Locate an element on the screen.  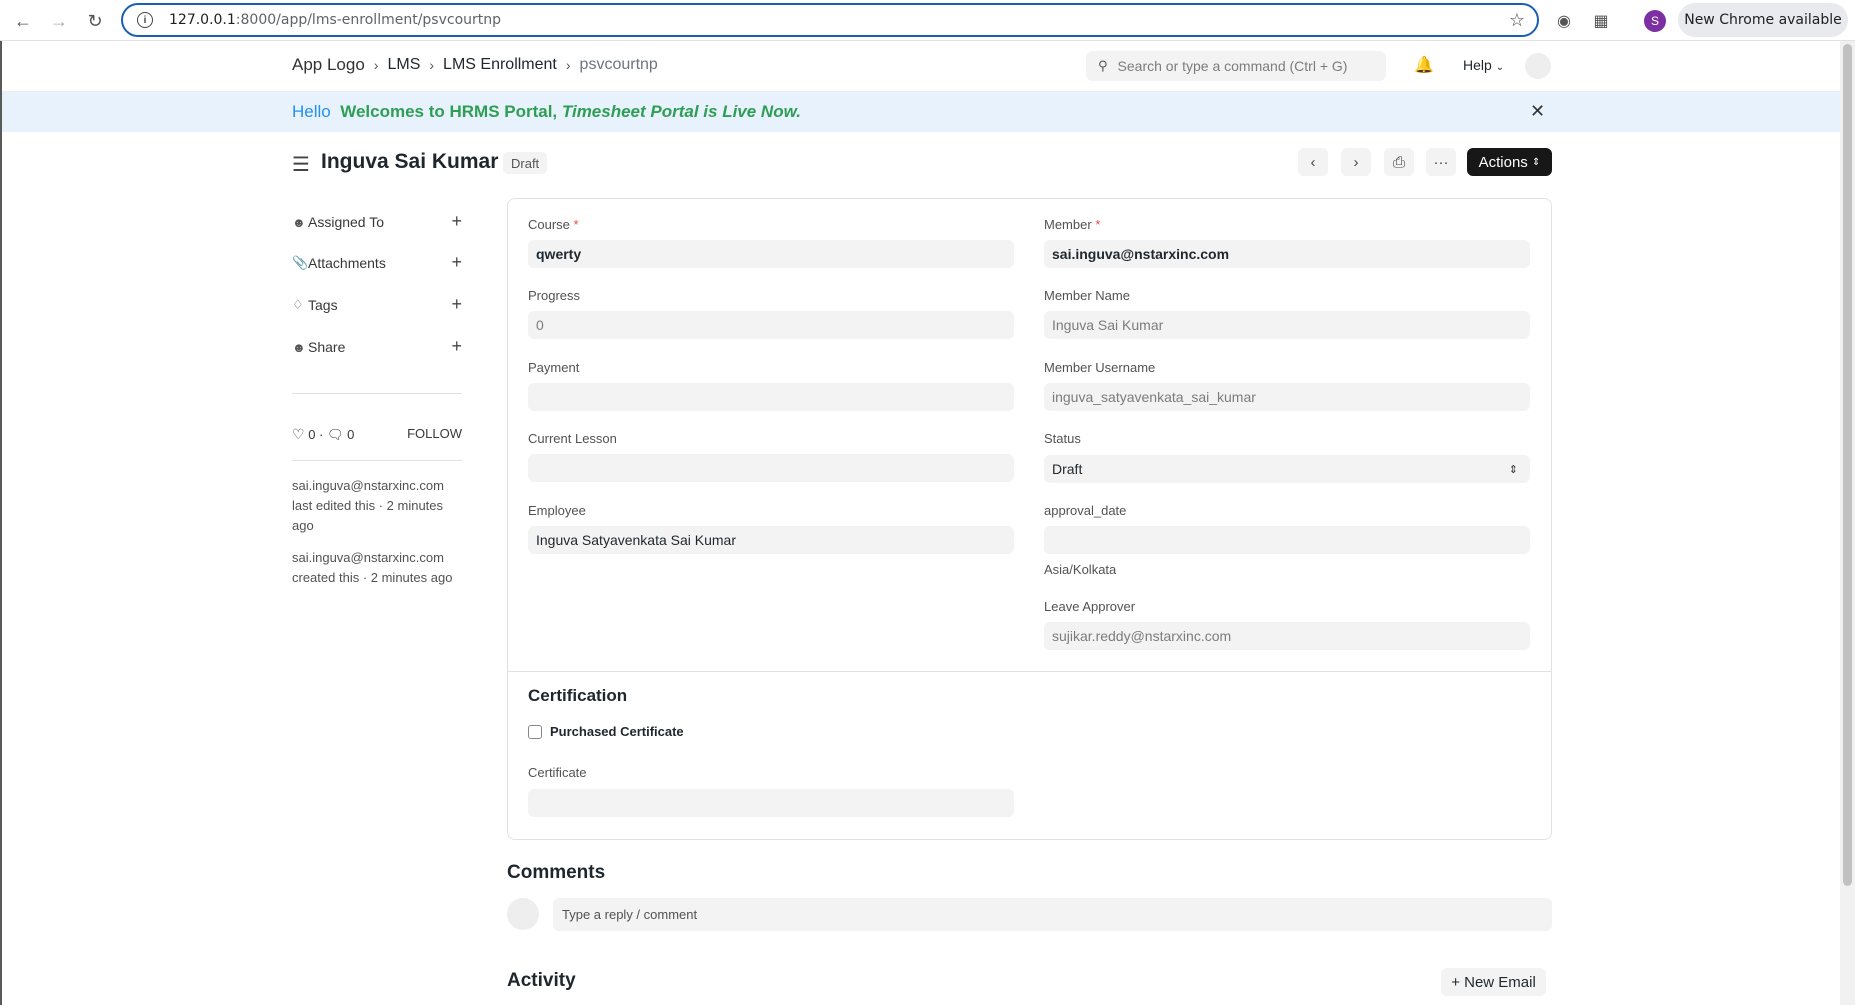
previous-record-button: ‹ is located at coordinates (1313, 162).